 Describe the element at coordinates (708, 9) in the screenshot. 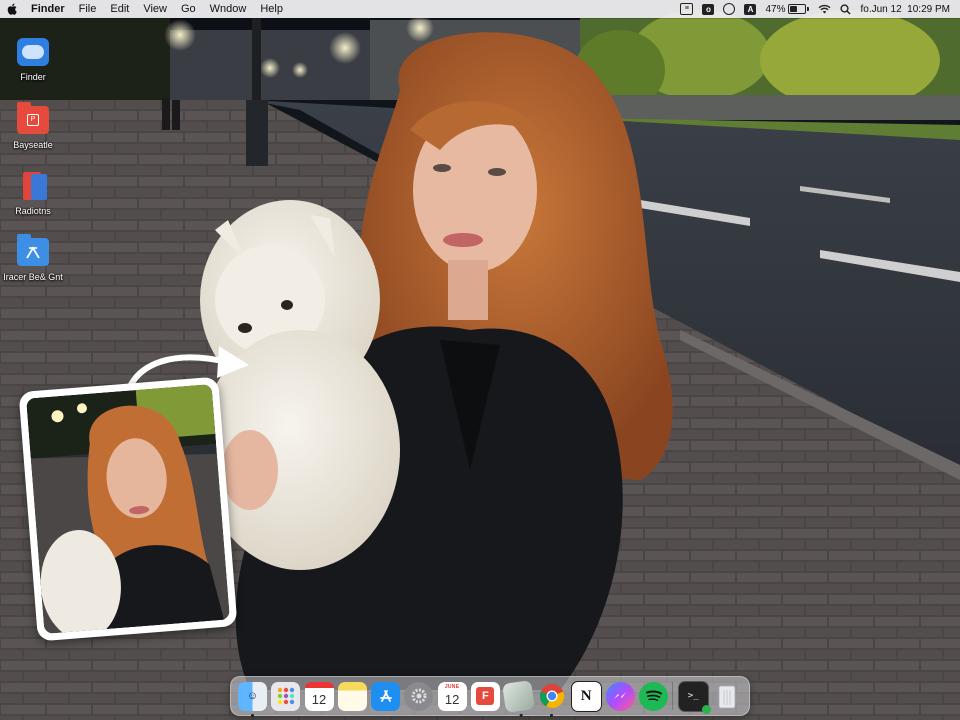

I see `dark-app-icon: o` at that location.